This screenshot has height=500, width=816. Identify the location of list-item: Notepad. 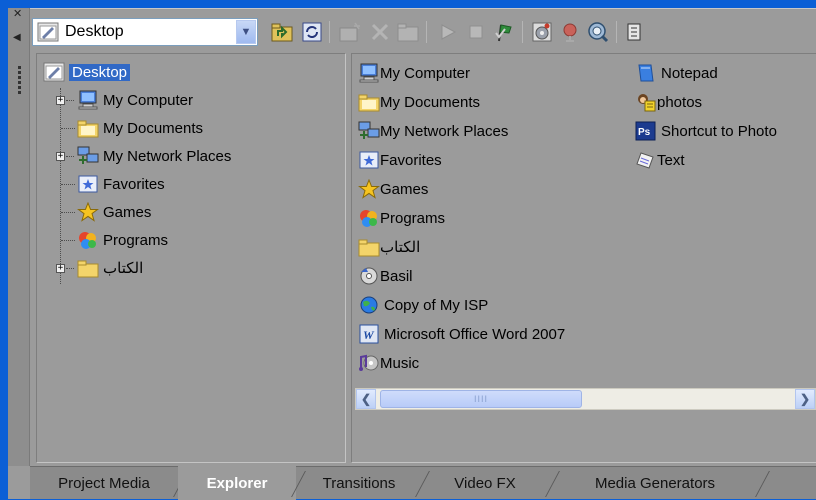
(676, 73).